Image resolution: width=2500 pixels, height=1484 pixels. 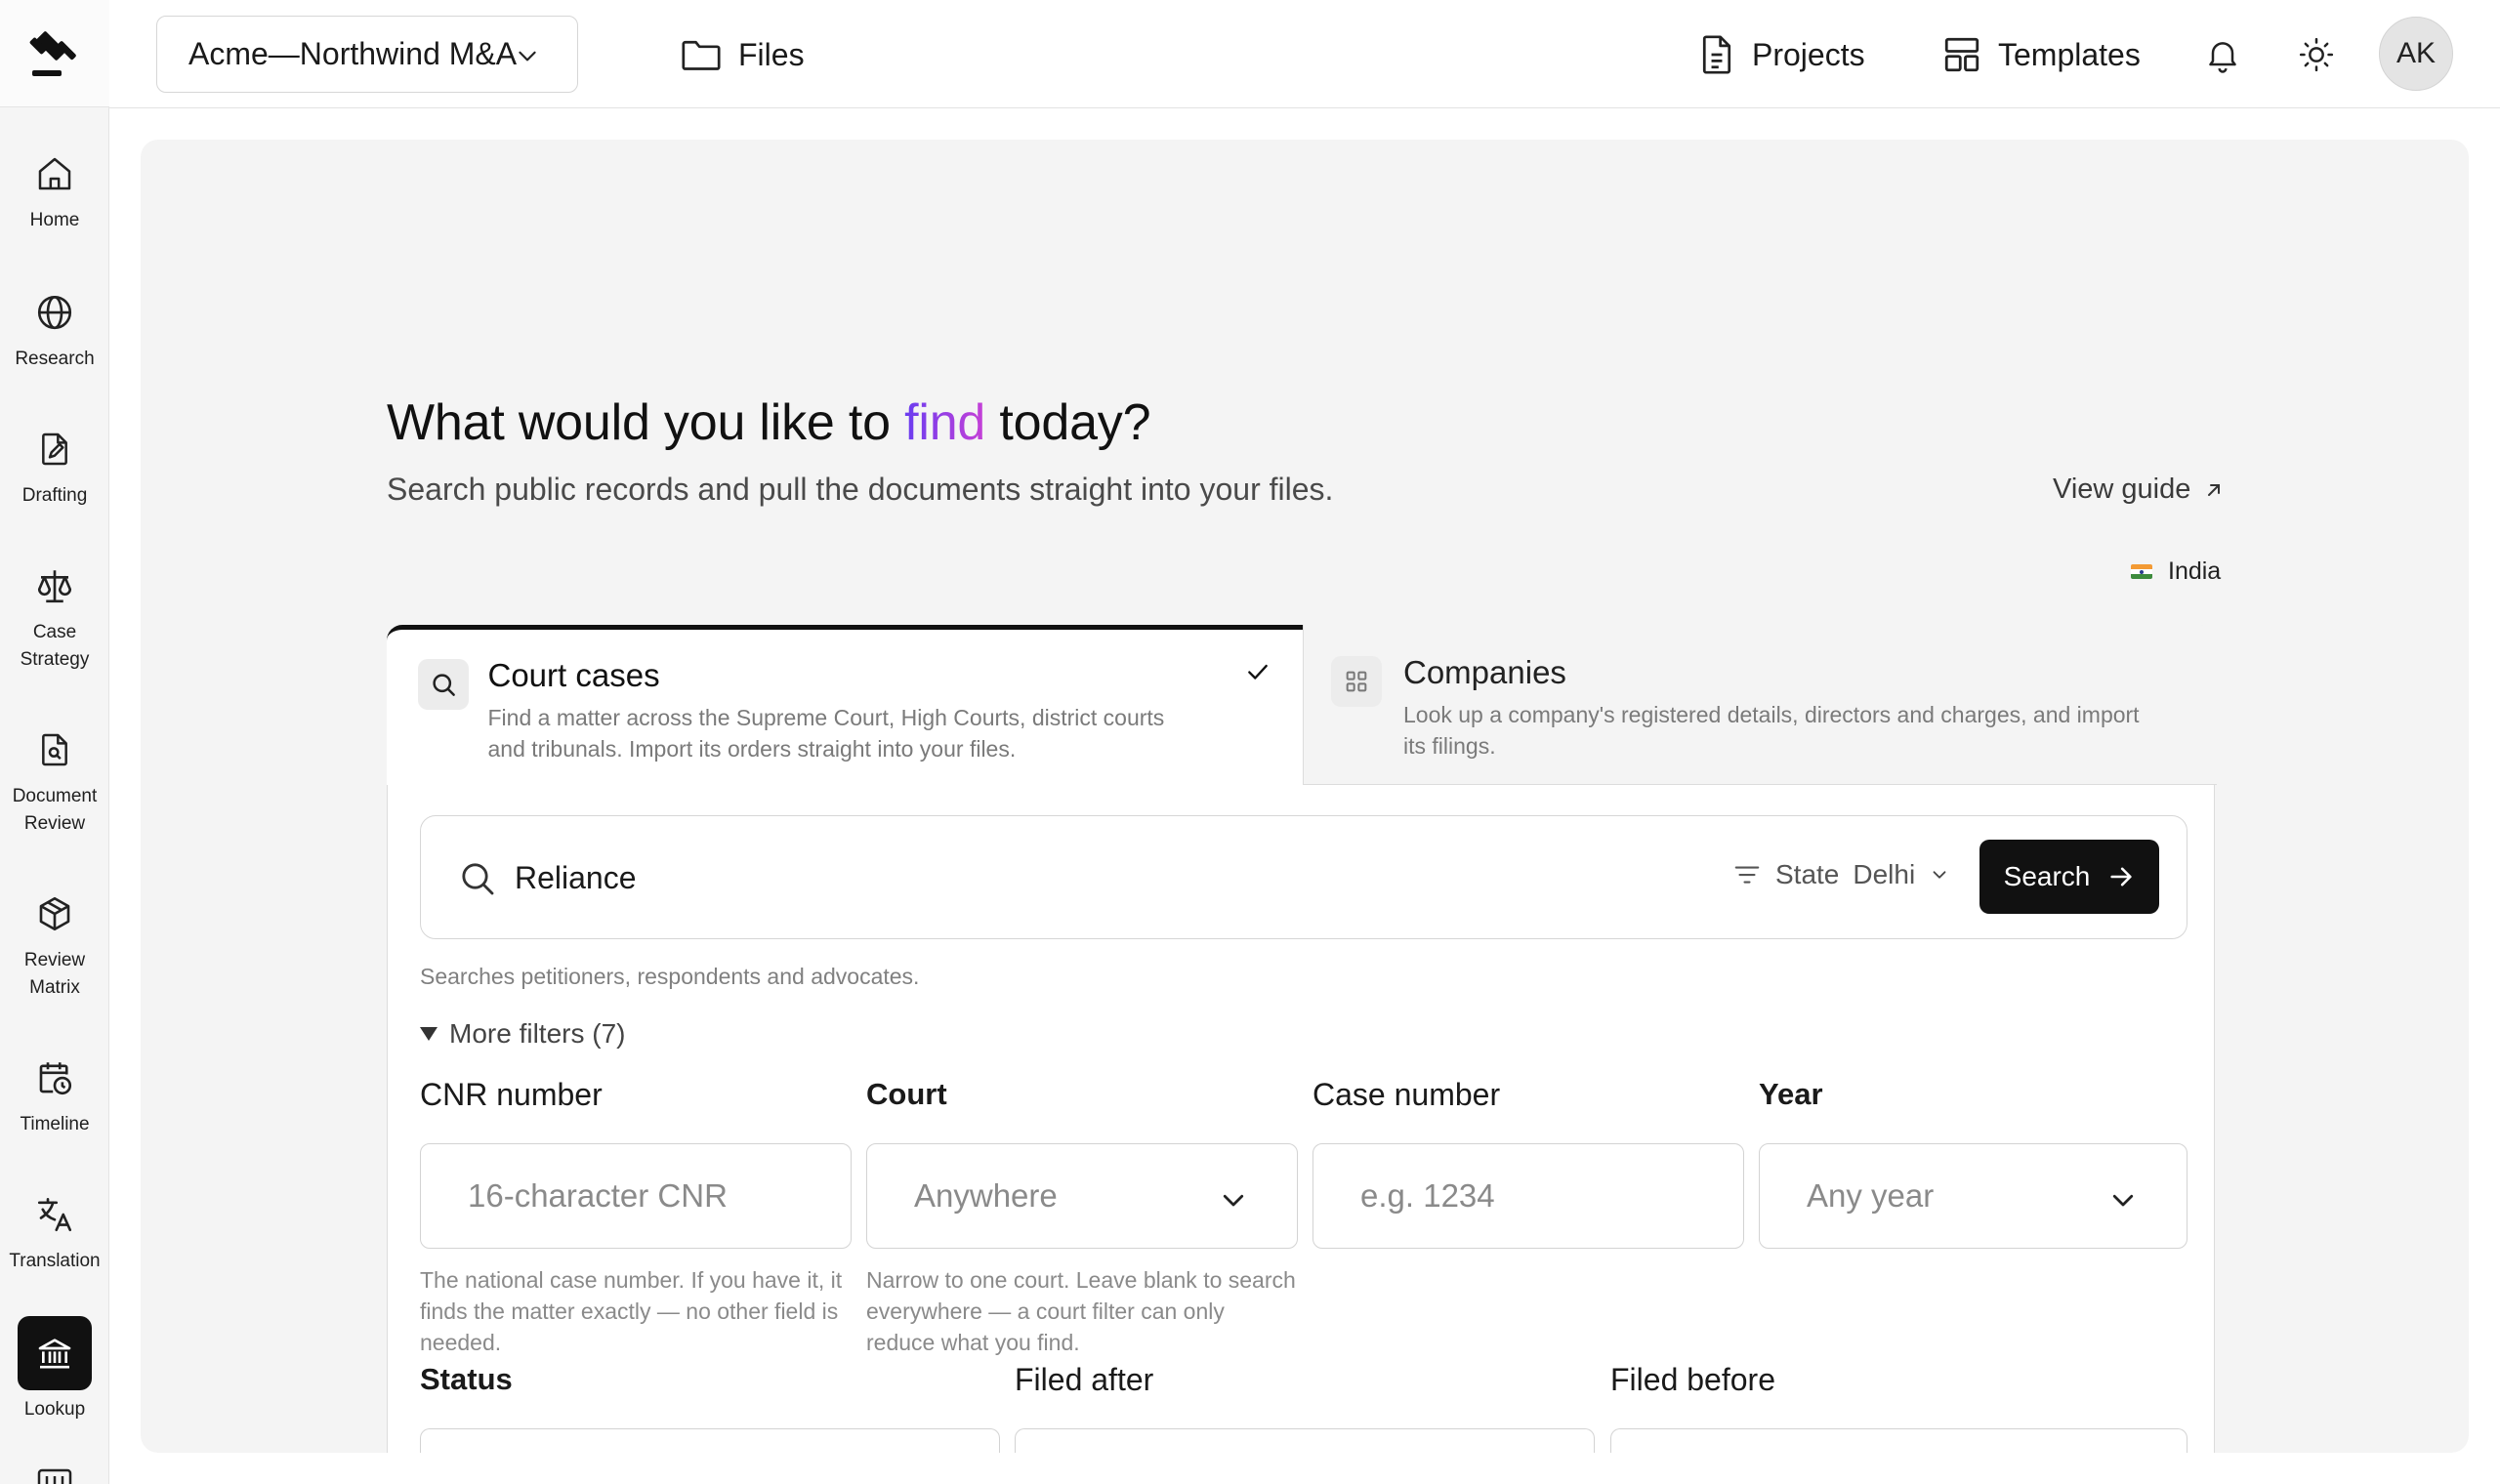 I want to click on sidebar-item-research: Research, so click(x=54, y=332).